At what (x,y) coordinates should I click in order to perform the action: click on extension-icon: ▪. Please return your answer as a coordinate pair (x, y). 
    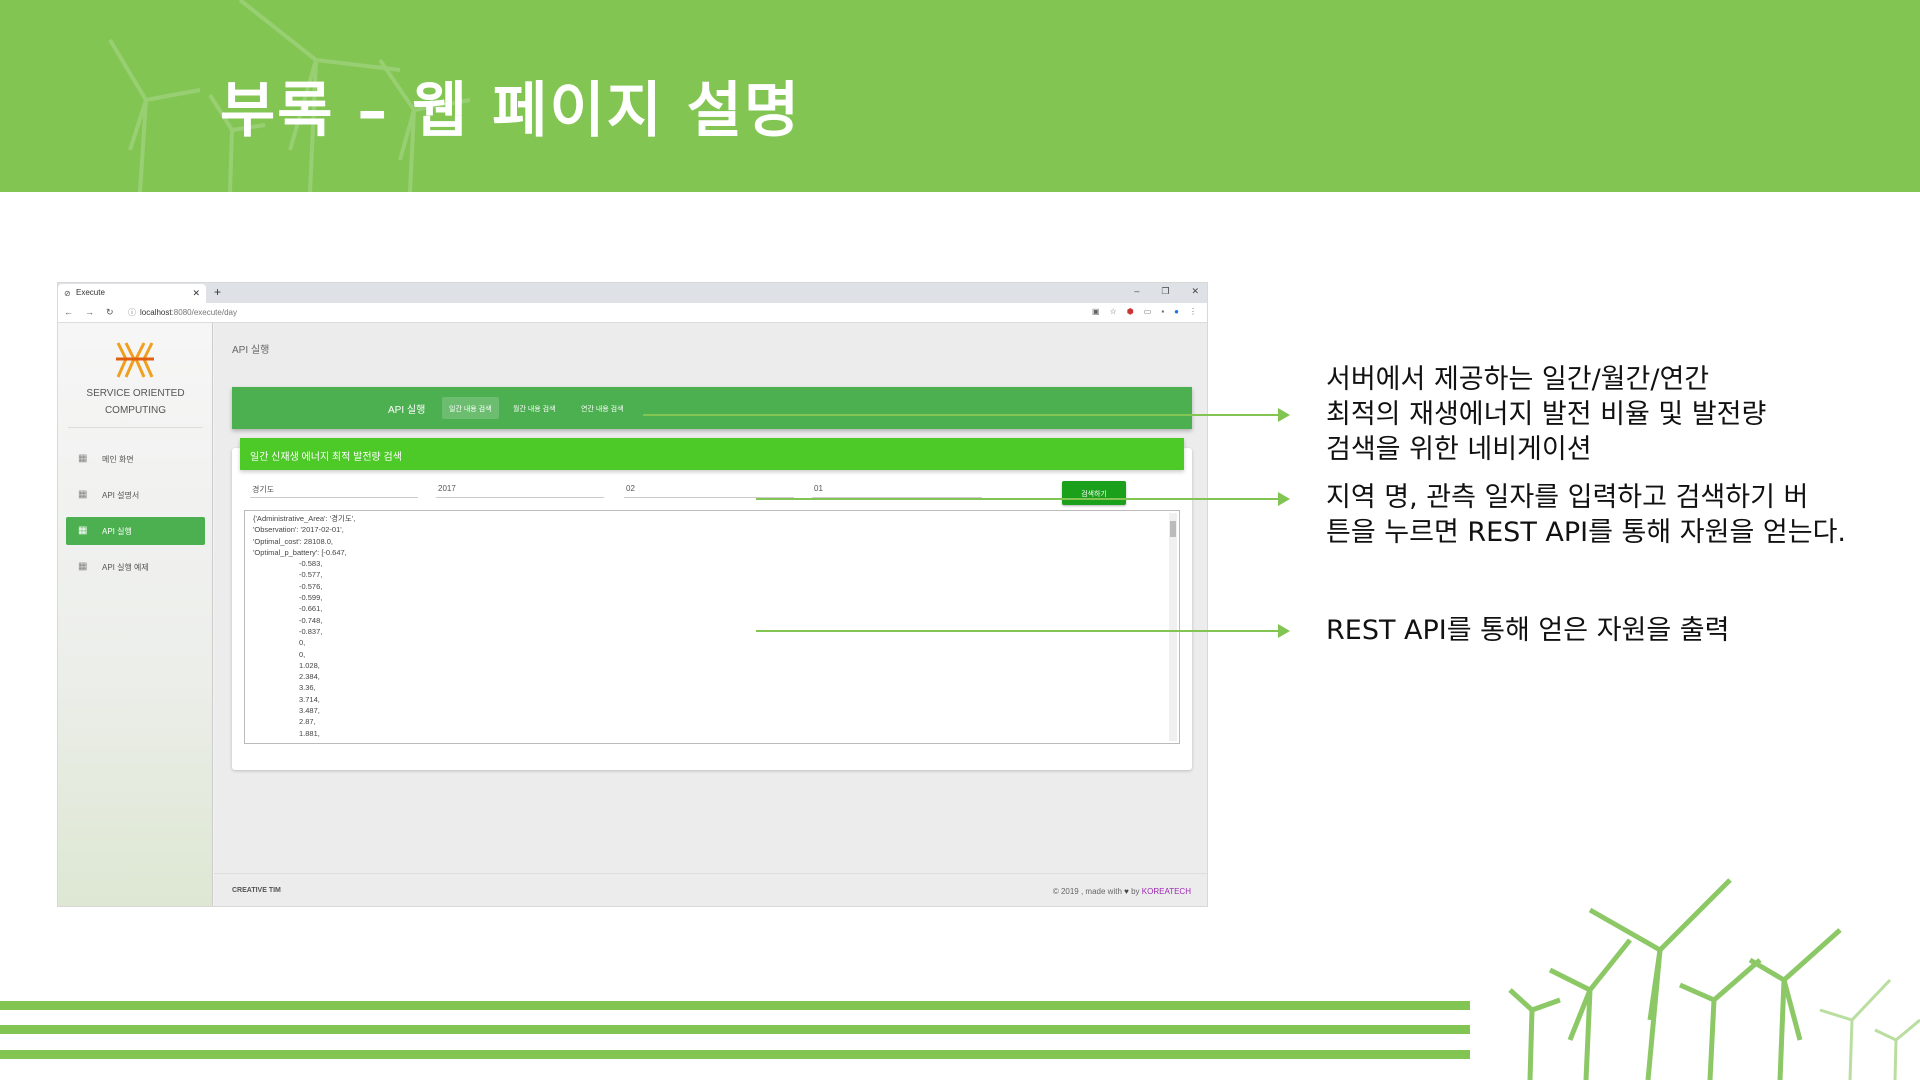
    Looking at the image, I should click on (1162, 311).